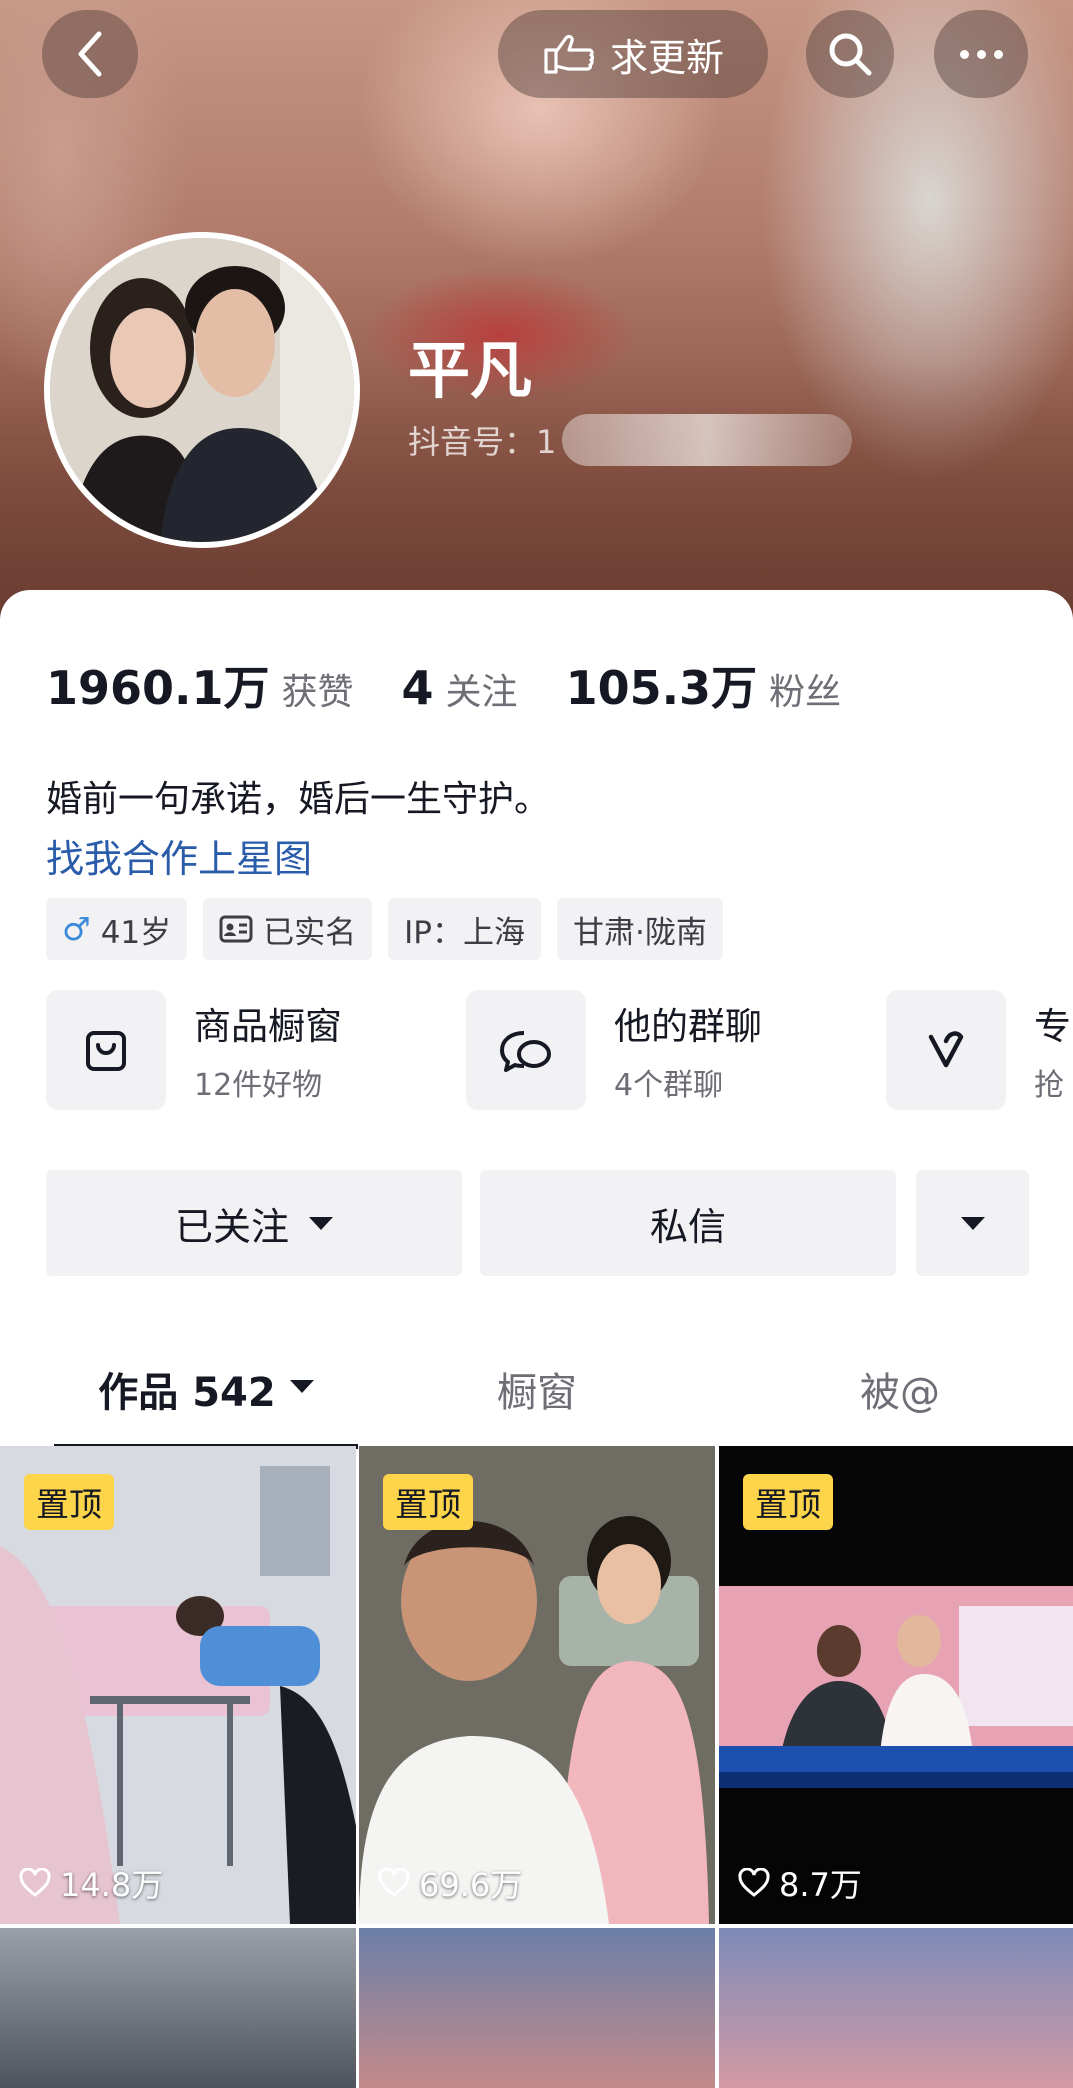 The width and height of the screenshot is (1073, 2088). I want to click on douyin-id: 抖音号：1, so click(630, 440).